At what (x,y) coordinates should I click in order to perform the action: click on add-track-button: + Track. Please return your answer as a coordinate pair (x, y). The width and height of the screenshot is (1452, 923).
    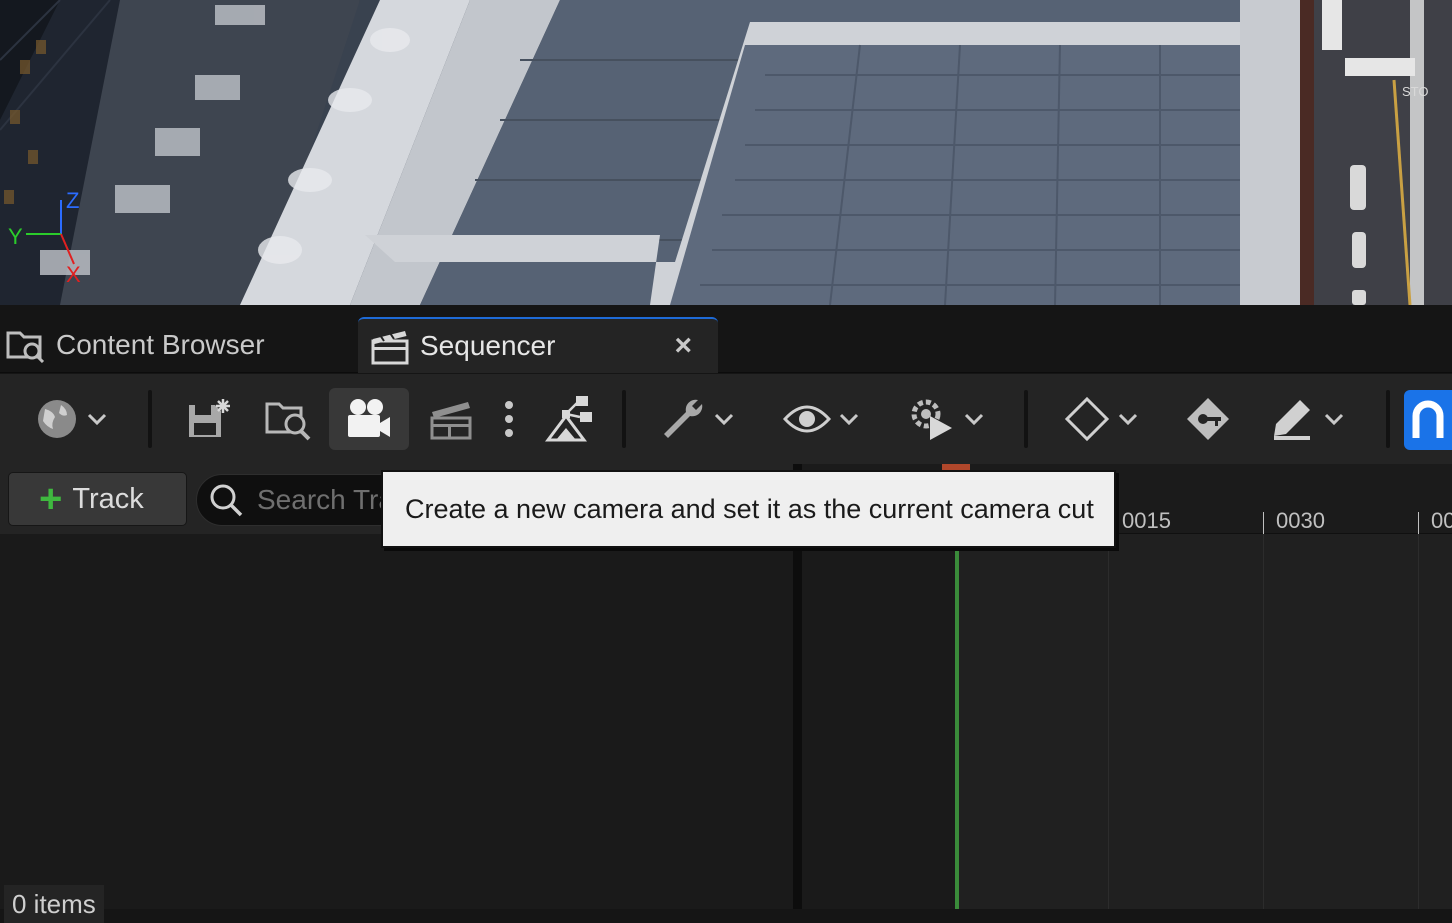
    Looking at the image, I should click on (97, 499).